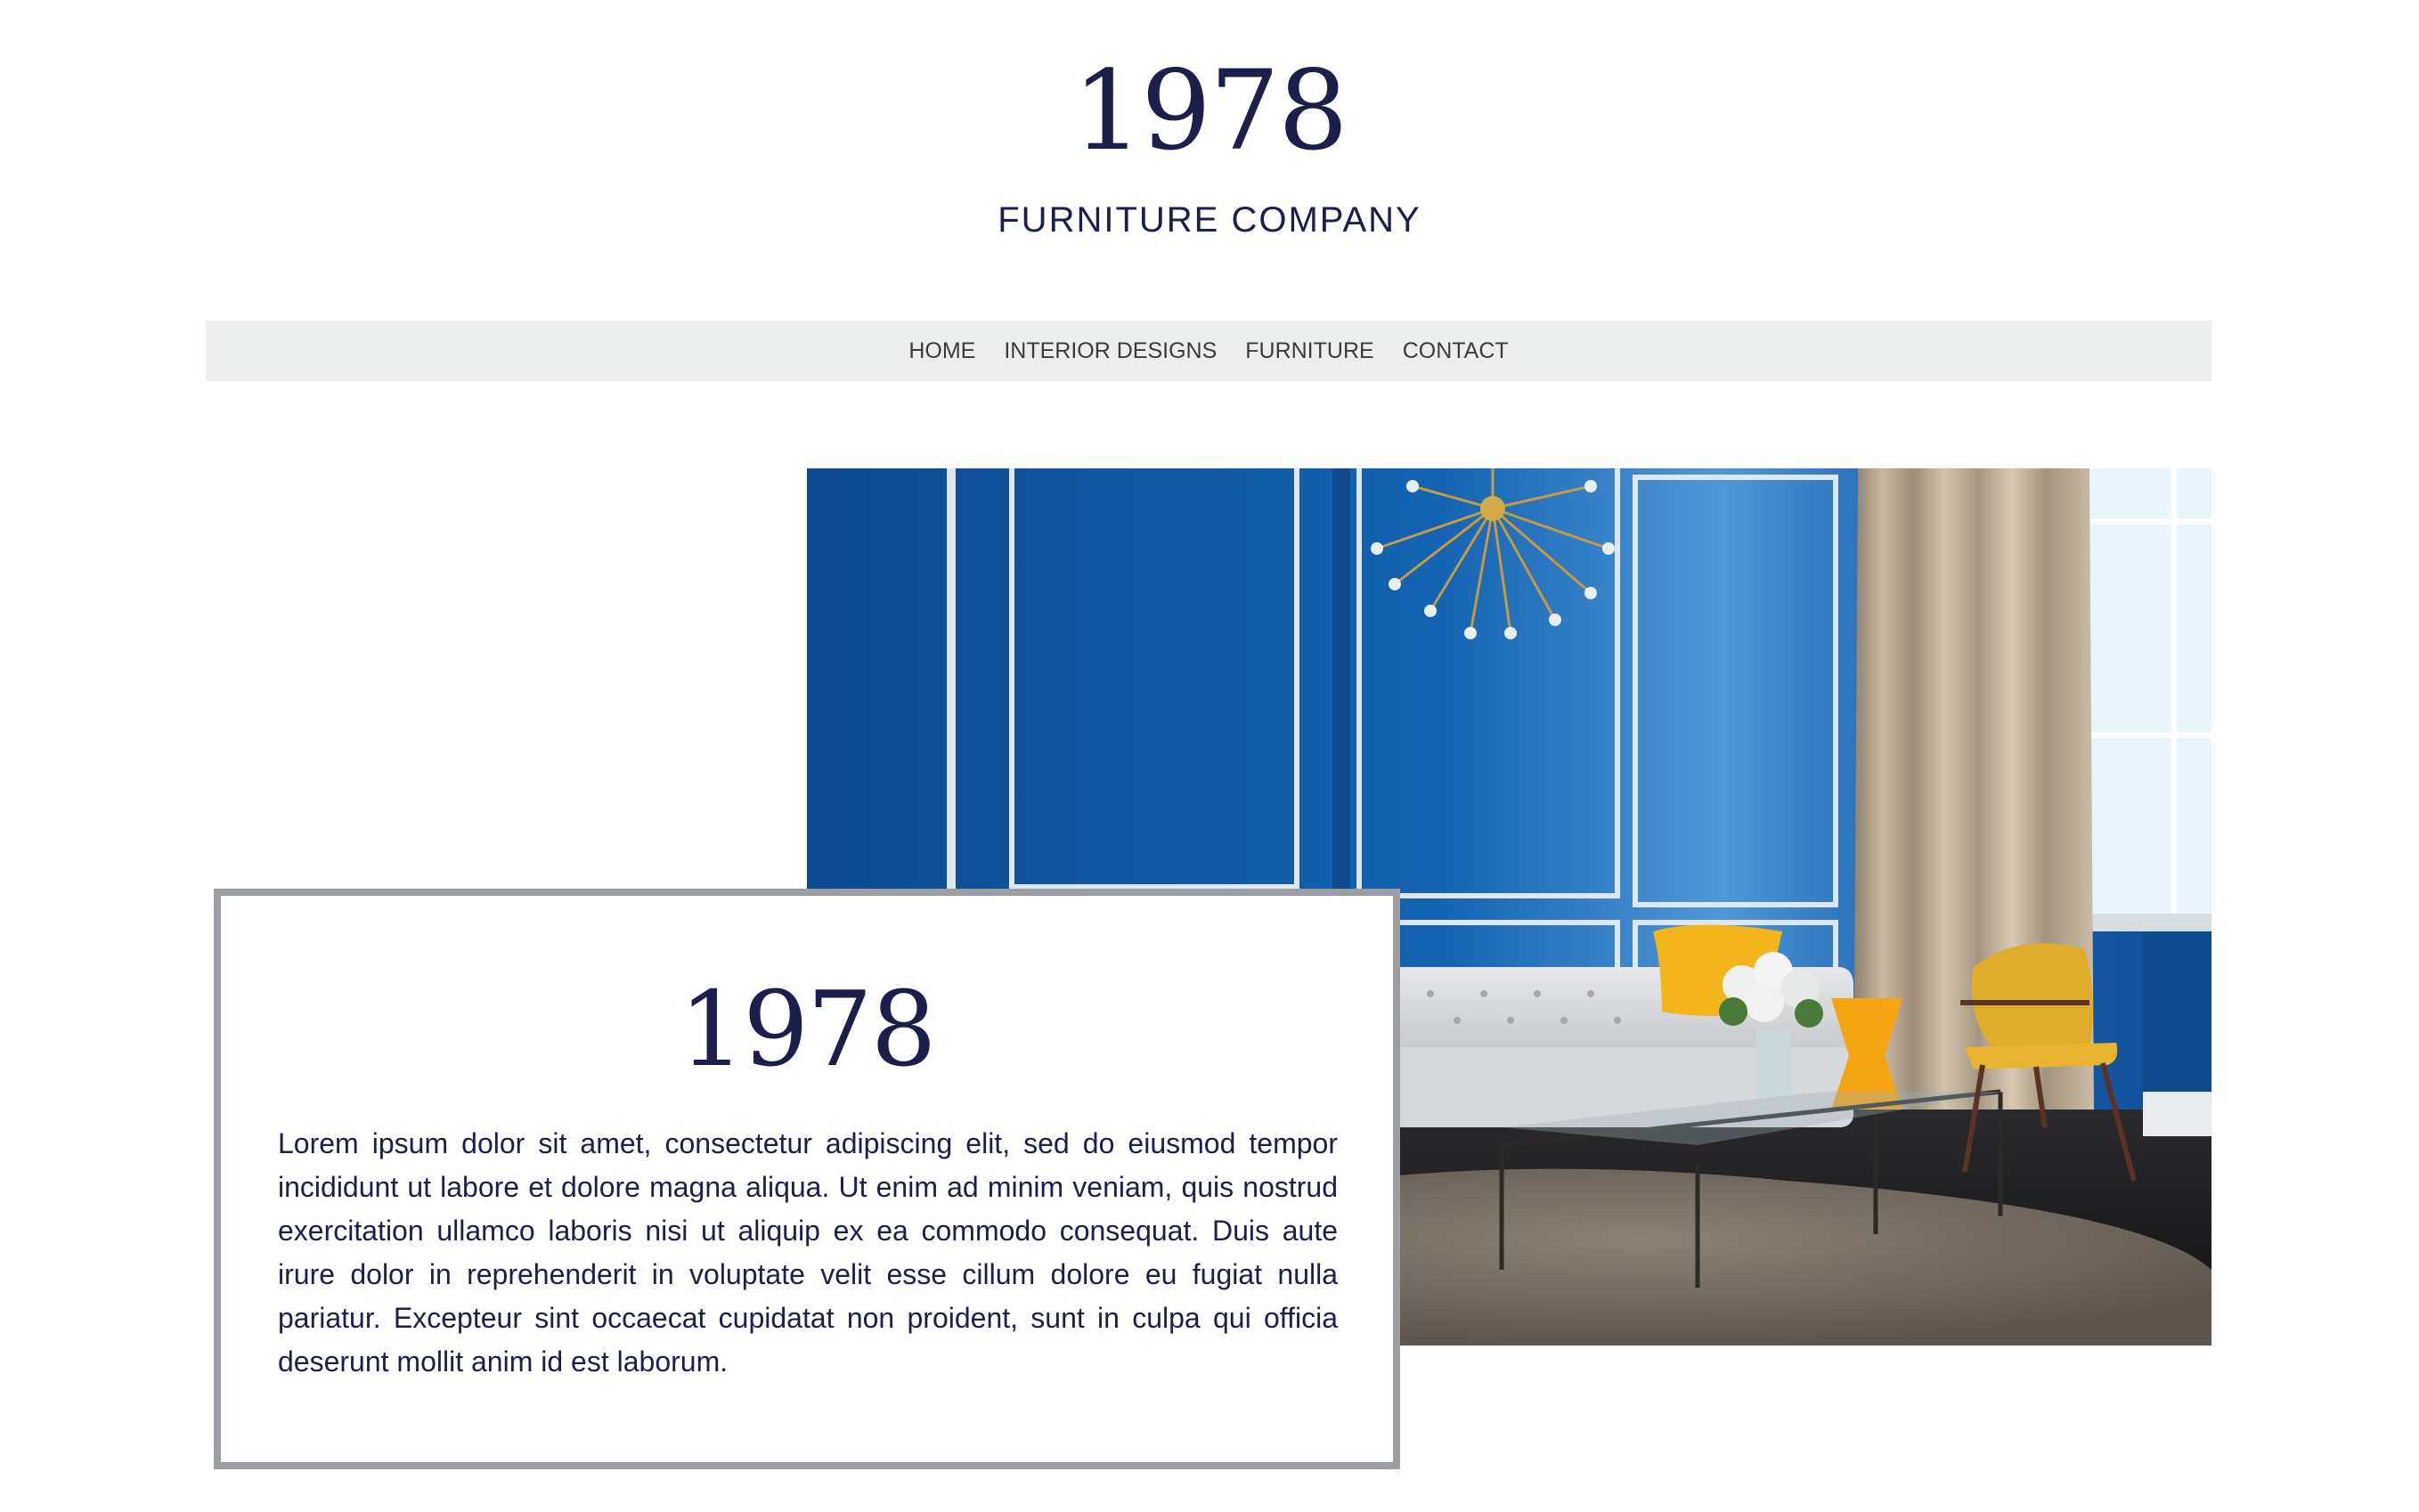 The width and height of the screenshot is (2419, 1512). I want to click on brand-logo-year: 1978, so click(1209, 111).